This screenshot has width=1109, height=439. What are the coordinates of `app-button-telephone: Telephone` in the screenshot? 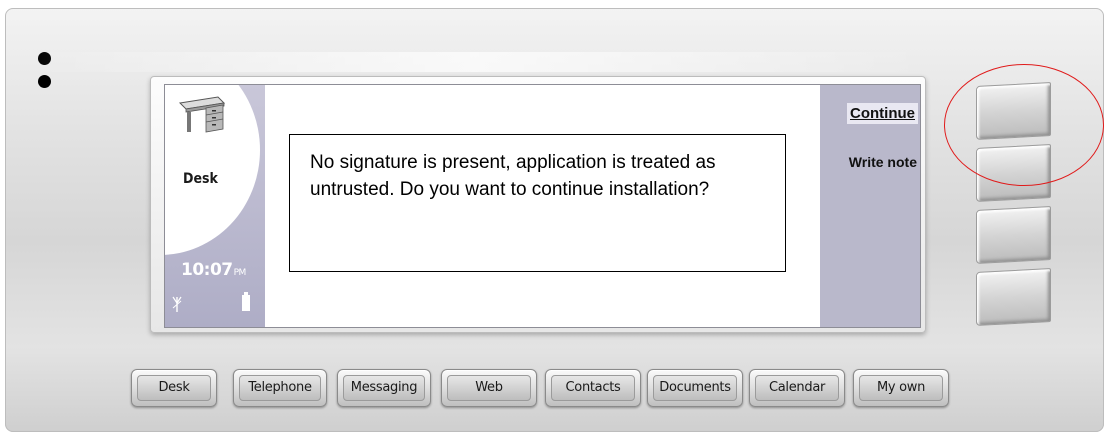 It's located at (280, 388).